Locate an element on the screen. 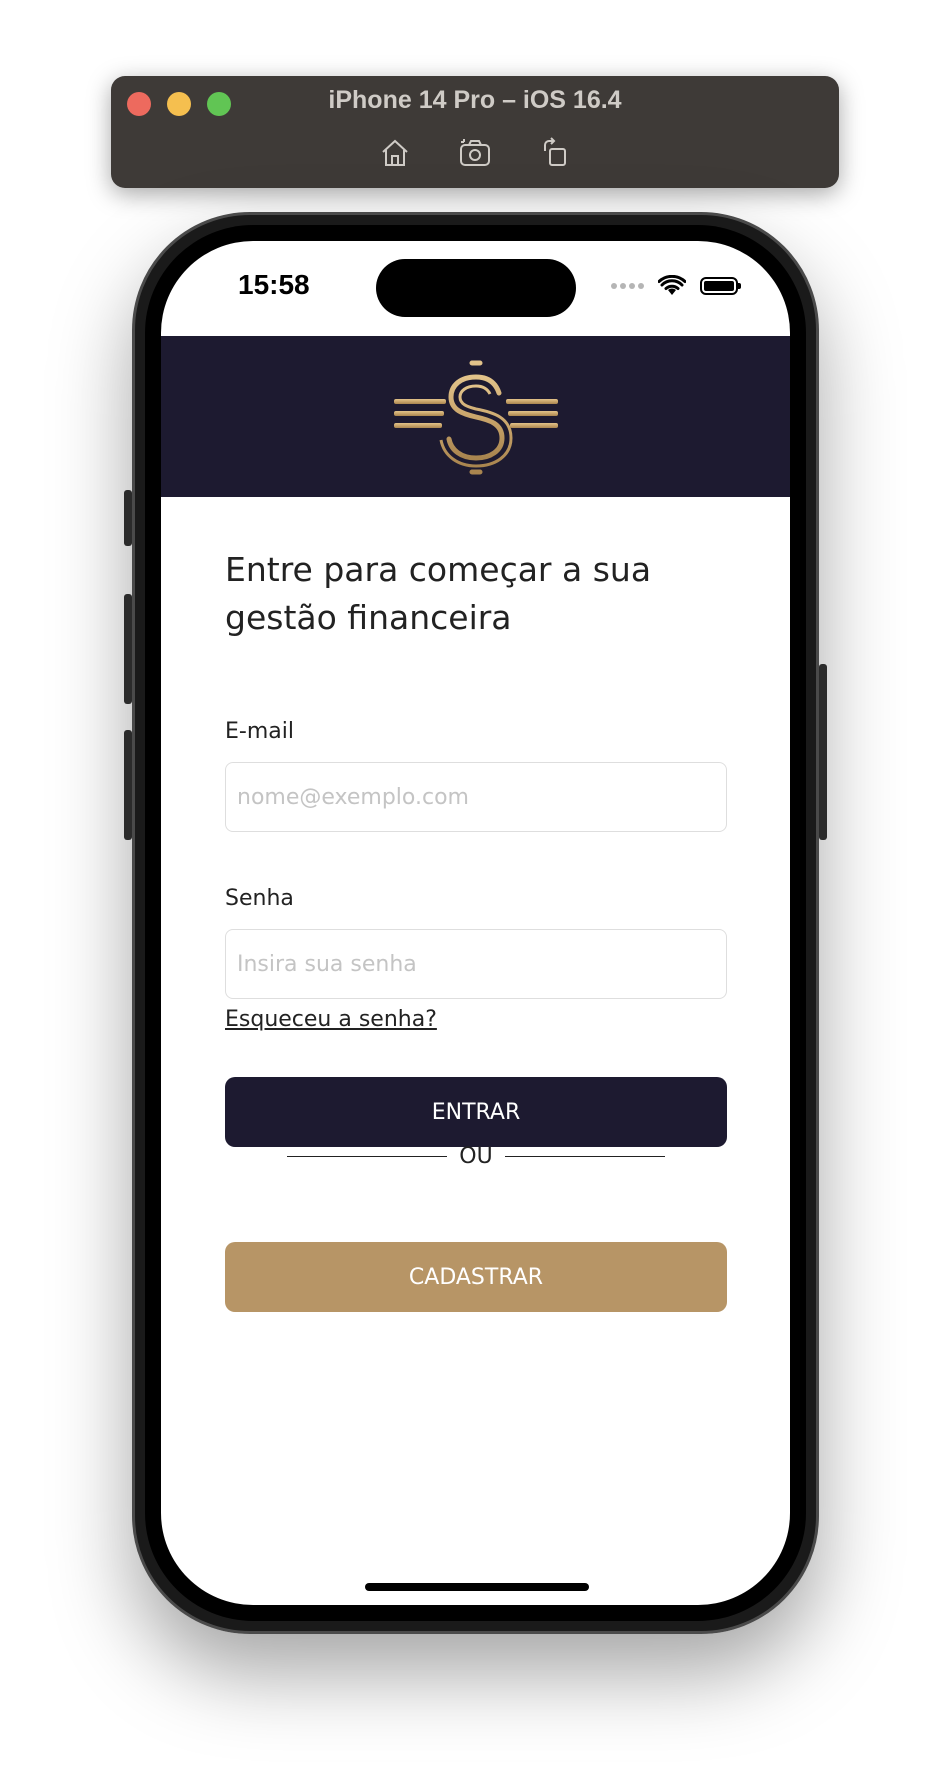 This screenshot has height=1786, width=950. password-input is located at coordinates (476, 964).